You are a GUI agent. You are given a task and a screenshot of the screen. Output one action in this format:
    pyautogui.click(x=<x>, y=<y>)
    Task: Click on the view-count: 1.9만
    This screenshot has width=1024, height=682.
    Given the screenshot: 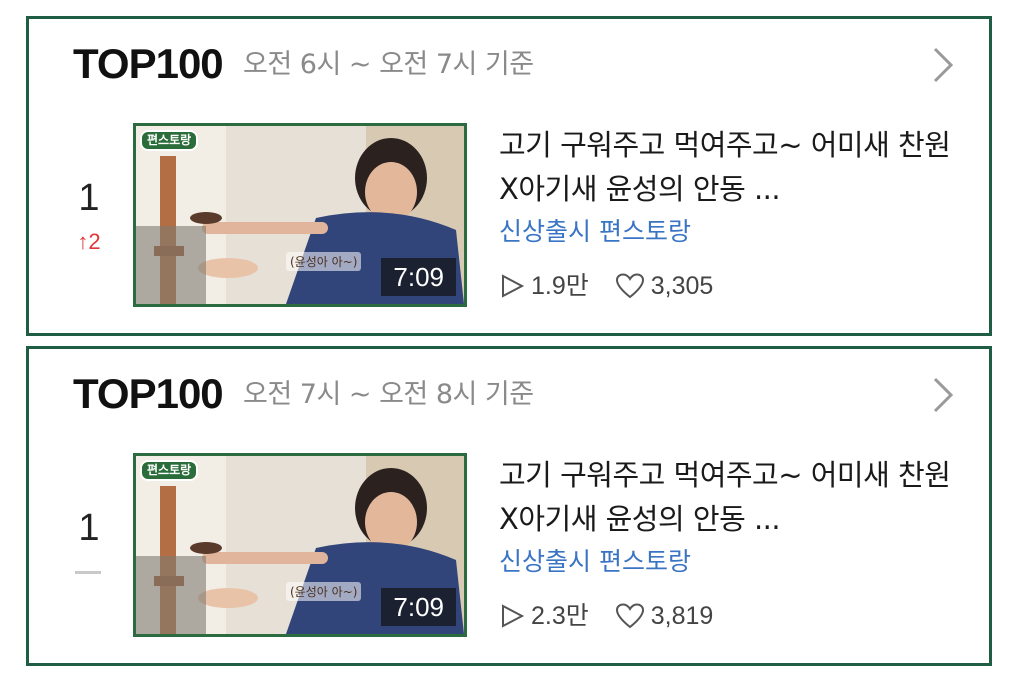 What is the action you would take?
    pyautogui.click(x=560, y=285)
    